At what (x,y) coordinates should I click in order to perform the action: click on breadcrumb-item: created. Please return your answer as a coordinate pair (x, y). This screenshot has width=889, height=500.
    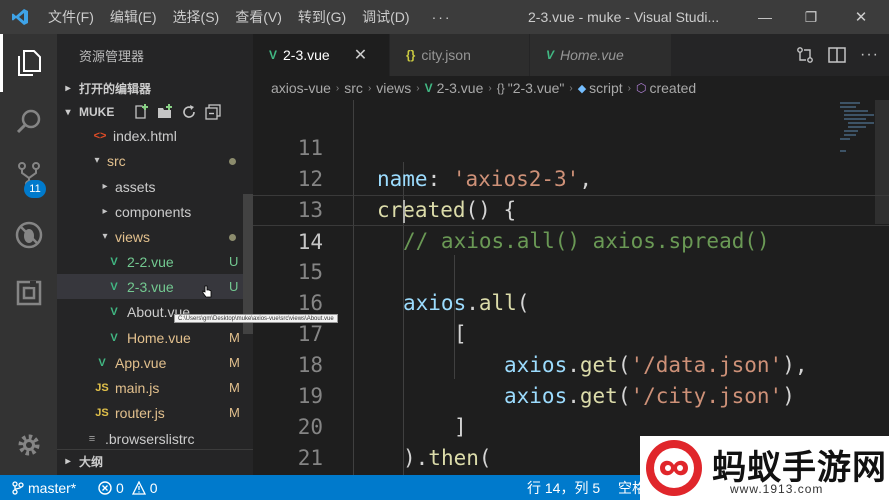
    Looking at the image, I should click on (672, 88).